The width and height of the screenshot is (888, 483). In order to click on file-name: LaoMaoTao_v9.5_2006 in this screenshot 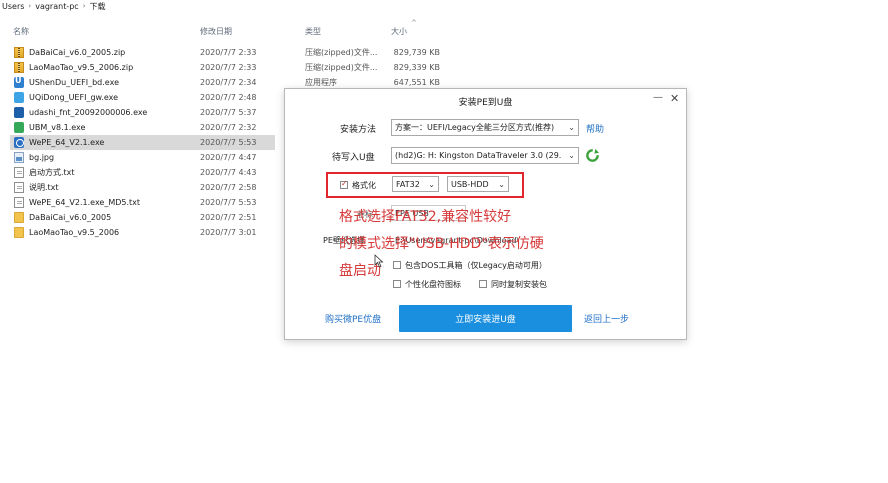, I will do `click(74, 232)`.